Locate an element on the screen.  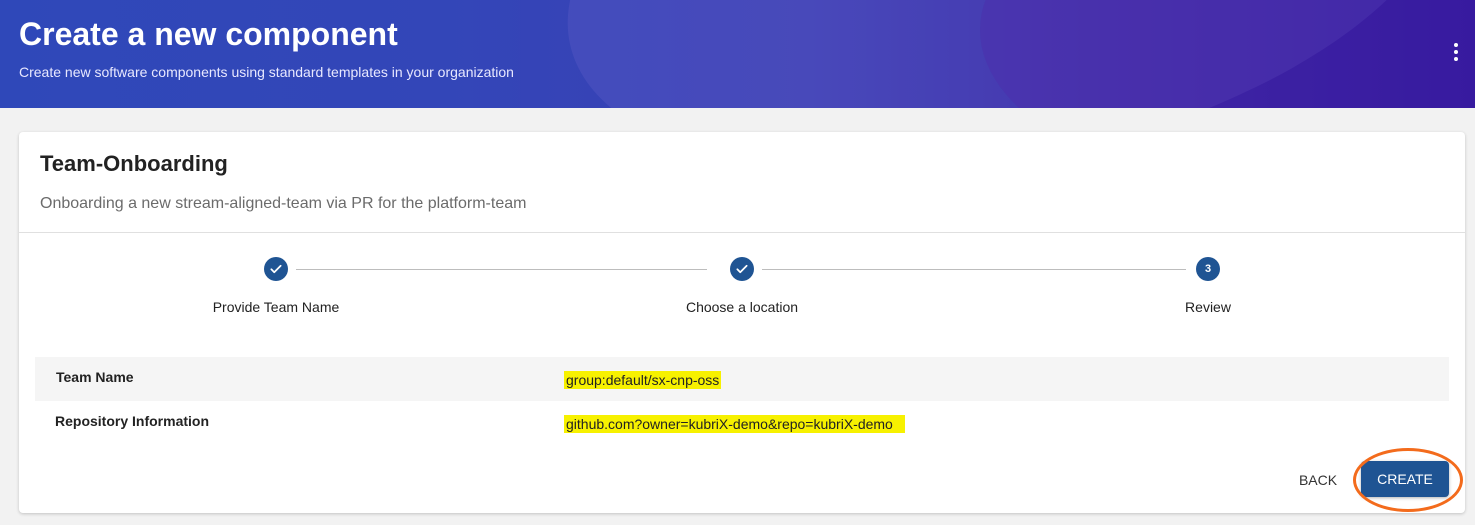
more-vert-icon is located at coordinates (1456, 52).